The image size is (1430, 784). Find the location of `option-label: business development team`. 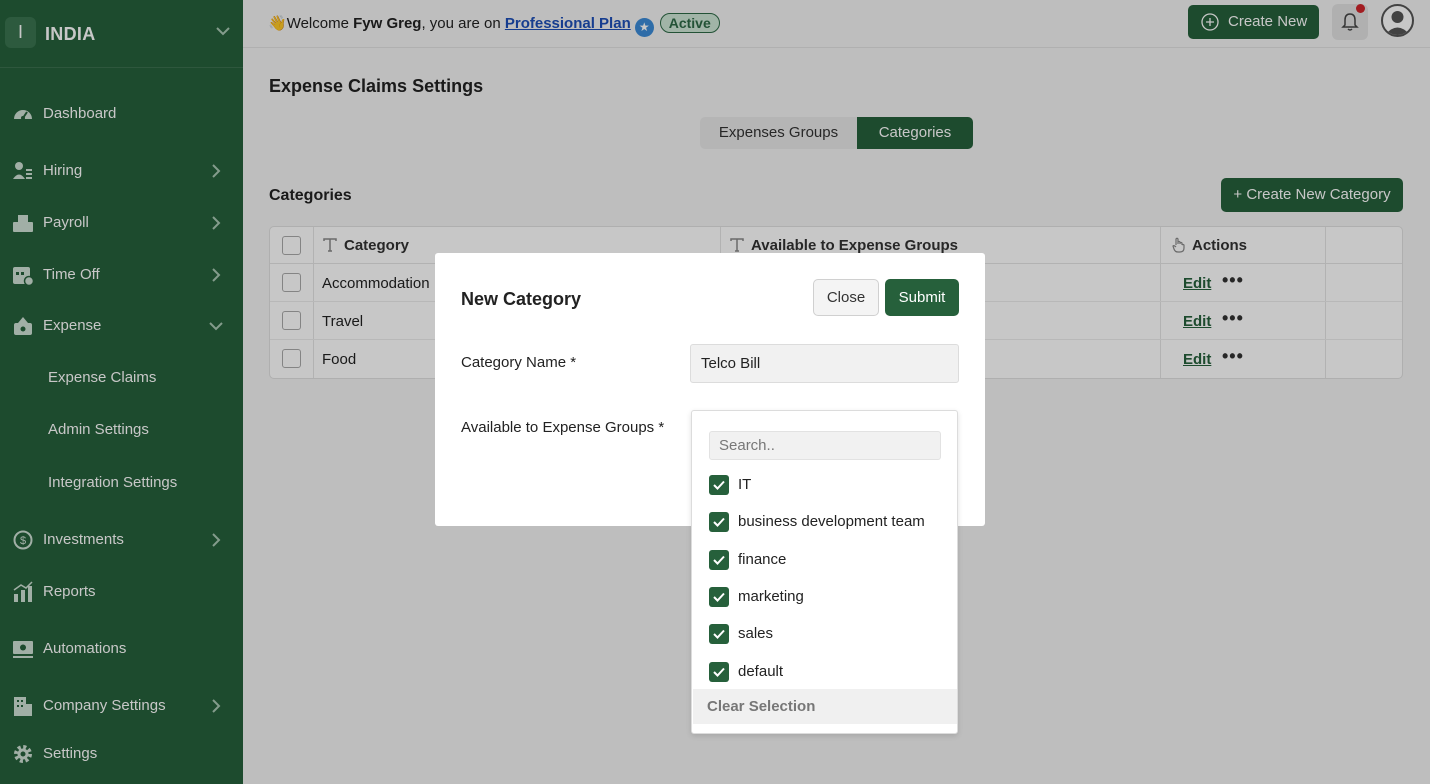

option-label: business development team is located at coordinates (831, 521).